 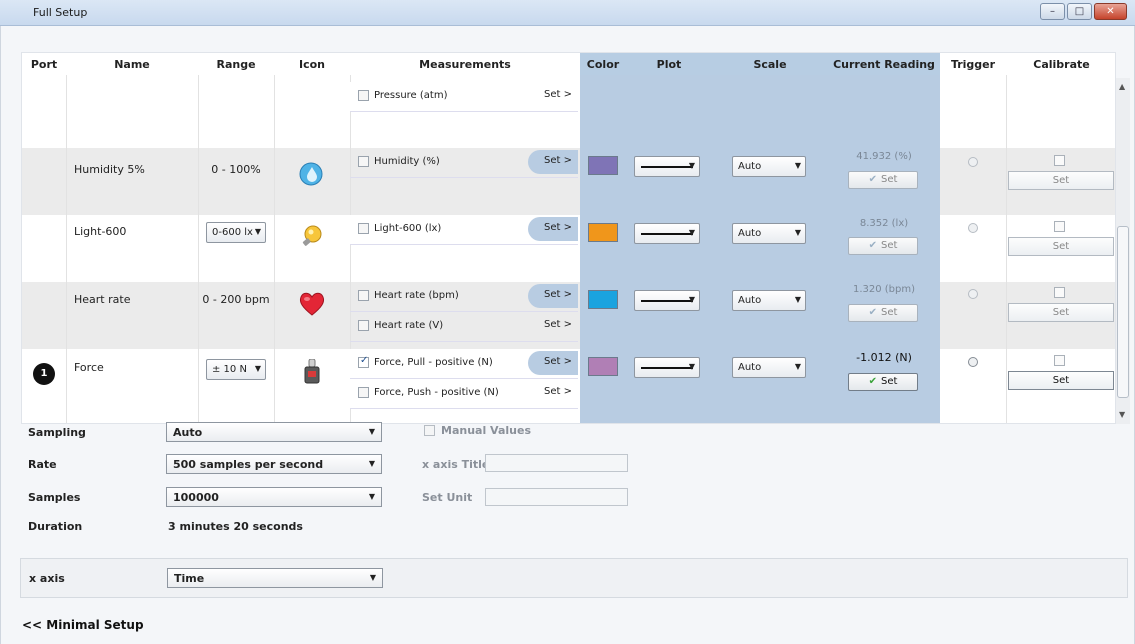 What do you see at coordinates (232, 232) in the screenshot?
I see `range-value: 0-600 lx` at bounding box center [232, 232].